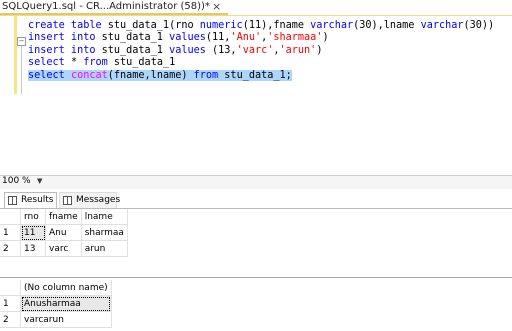  I want to click on line-text: select * from stu_data_1, so click(101, 62).